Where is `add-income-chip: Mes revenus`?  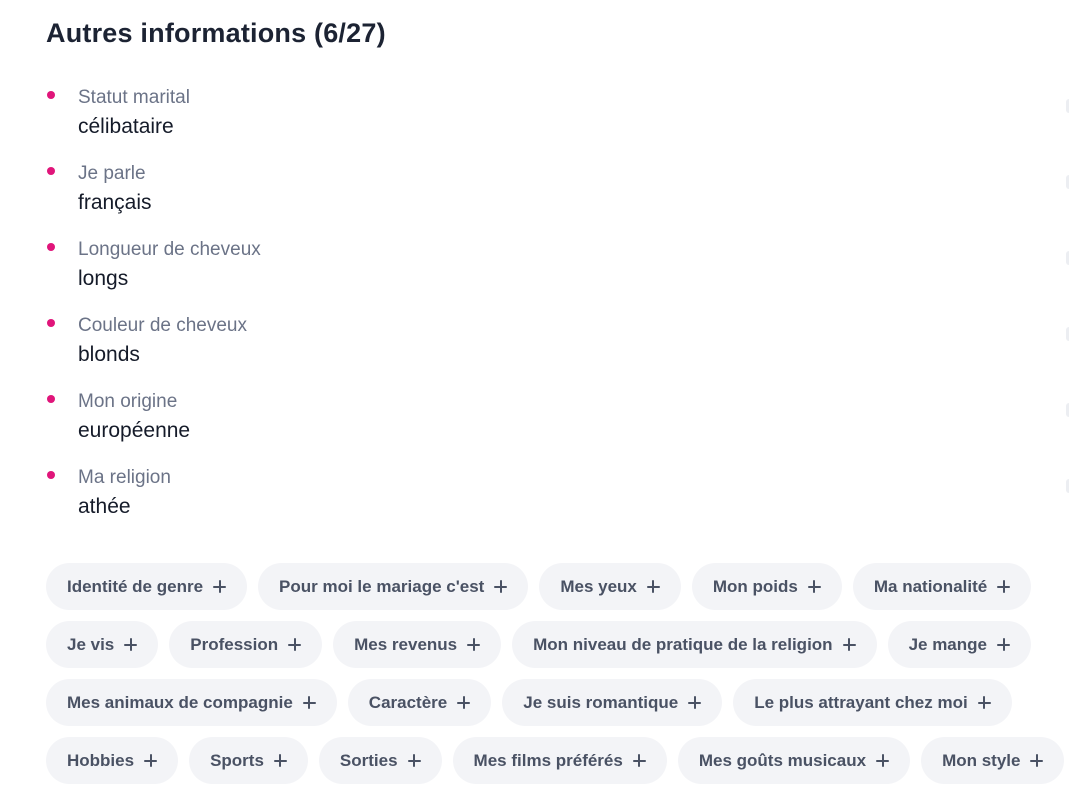 add-income-chip: Mes revenus is located at coordinates (417, 644).